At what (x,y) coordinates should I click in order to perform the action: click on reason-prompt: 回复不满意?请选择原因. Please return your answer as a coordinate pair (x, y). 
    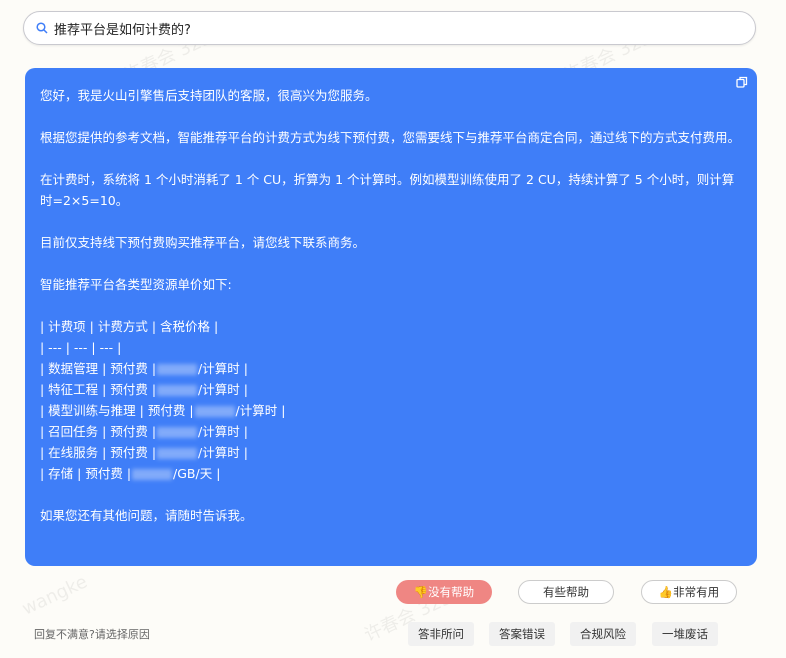
    Looking at the image, I should click on (92, 634).